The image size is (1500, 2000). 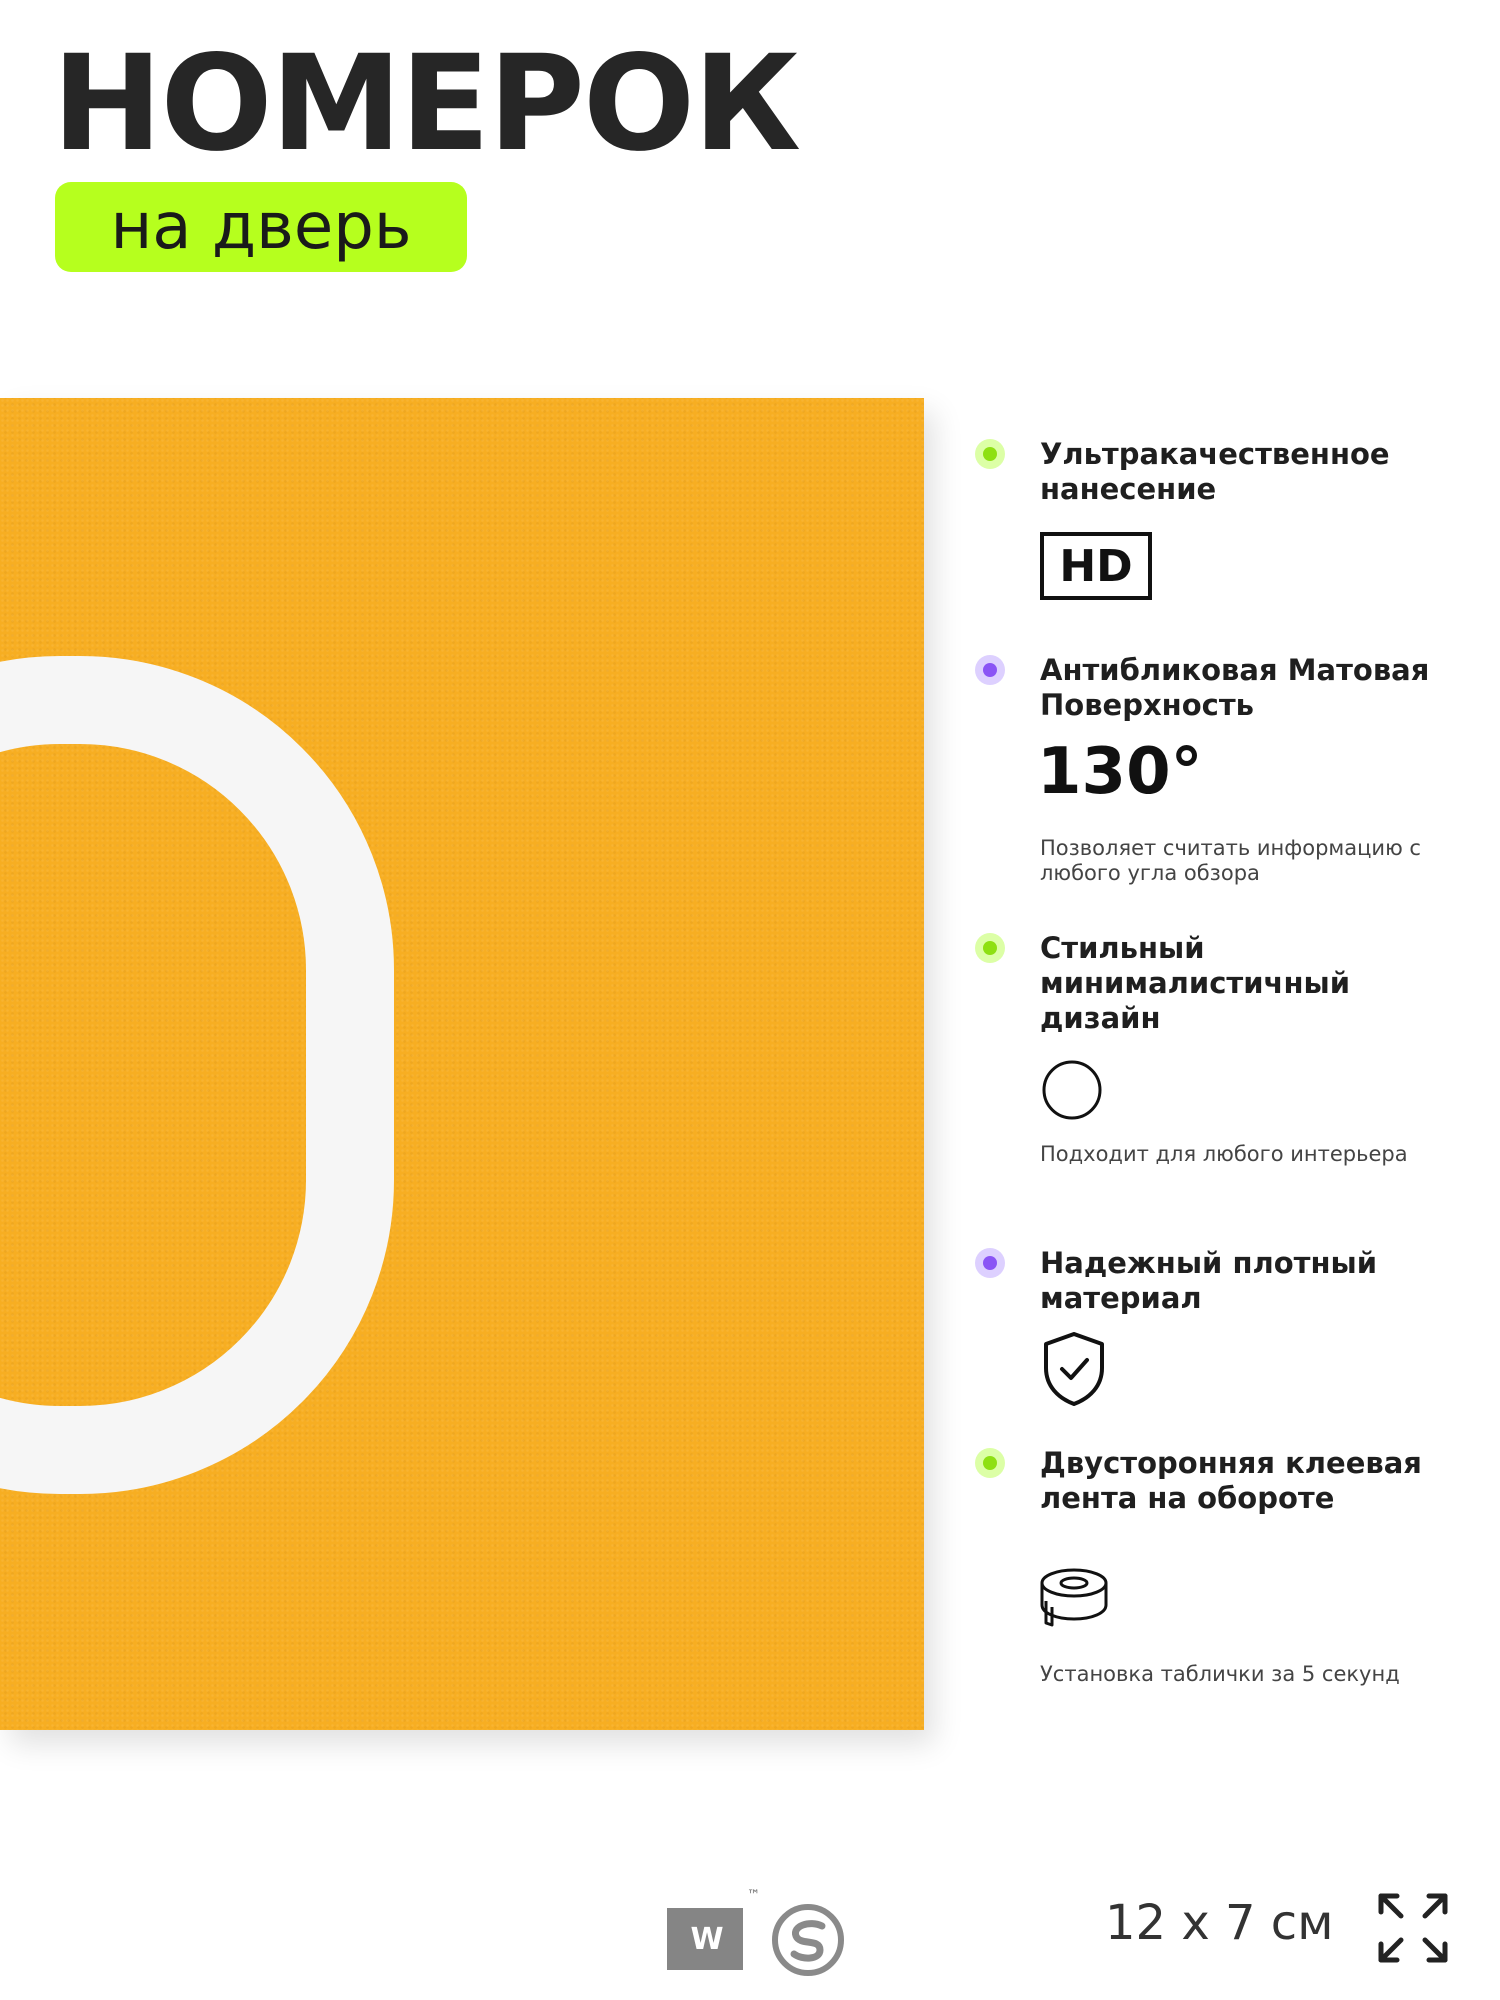 I want to click on plate-digit, so click(x=197, y=1075).